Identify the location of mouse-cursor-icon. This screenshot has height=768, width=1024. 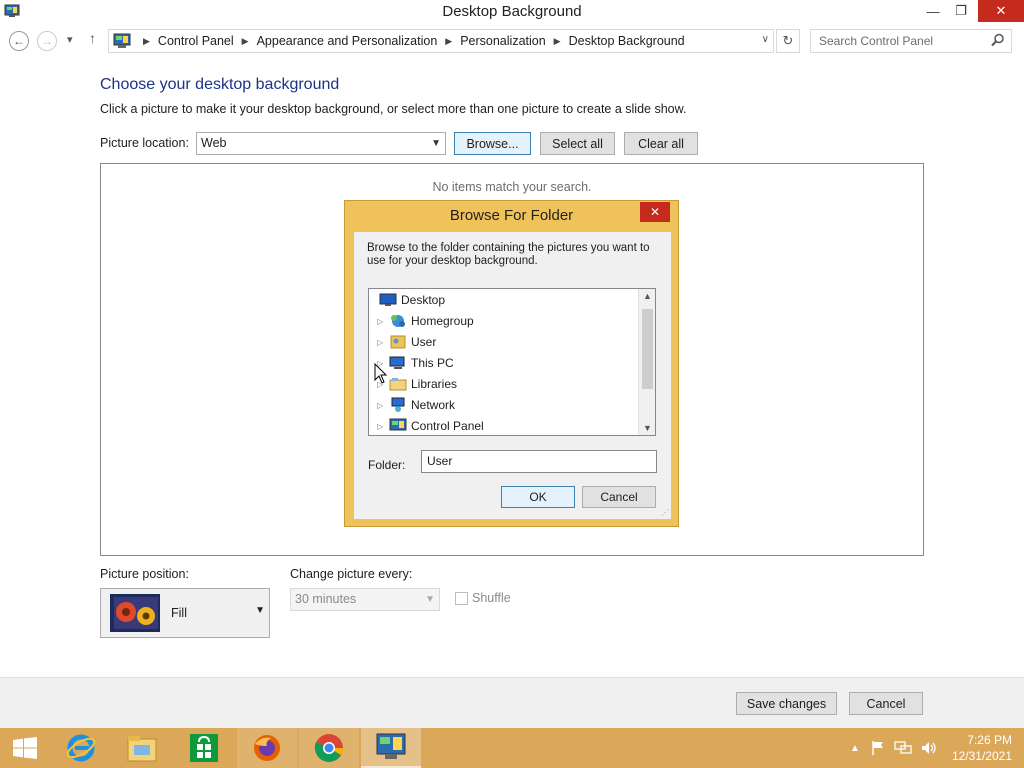
(381, 373).